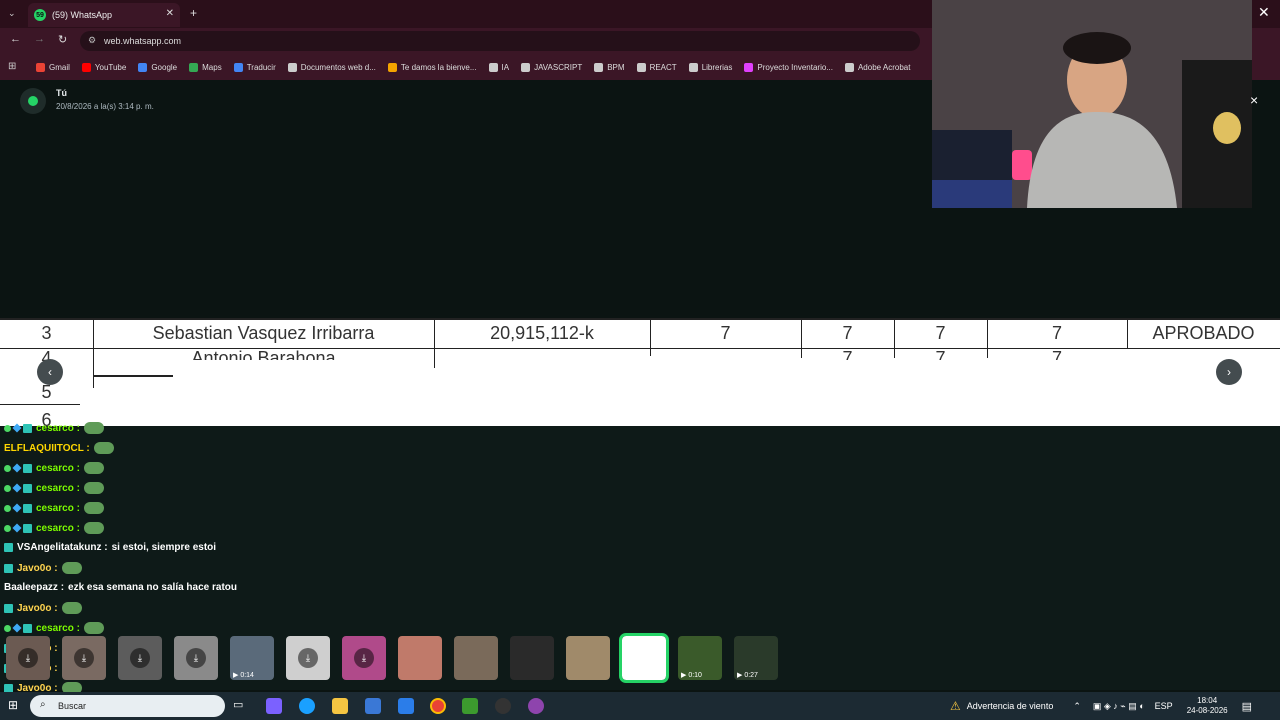 The width and height of the screenshot is (1280, 720). What do you see at coordinates (62, 39) in the screenshot?
I see `reload-icon: ↻` at bounding box center [62, 39].